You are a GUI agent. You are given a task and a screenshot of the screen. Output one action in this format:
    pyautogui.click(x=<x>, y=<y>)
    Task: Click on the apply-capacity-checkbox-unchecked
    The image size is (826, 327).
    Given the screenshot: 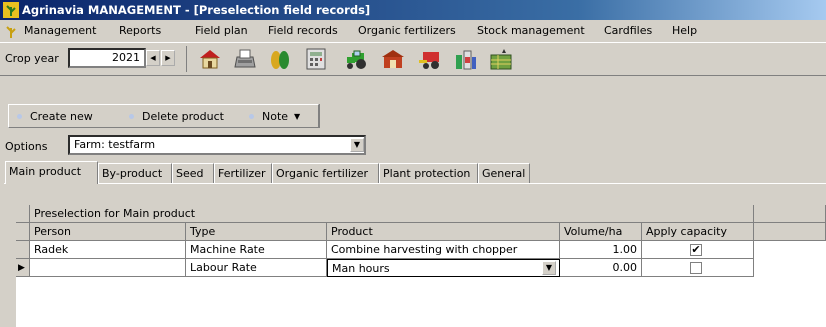 What is the action you would take?
    pyautogui.click(x=696, y=268)
    